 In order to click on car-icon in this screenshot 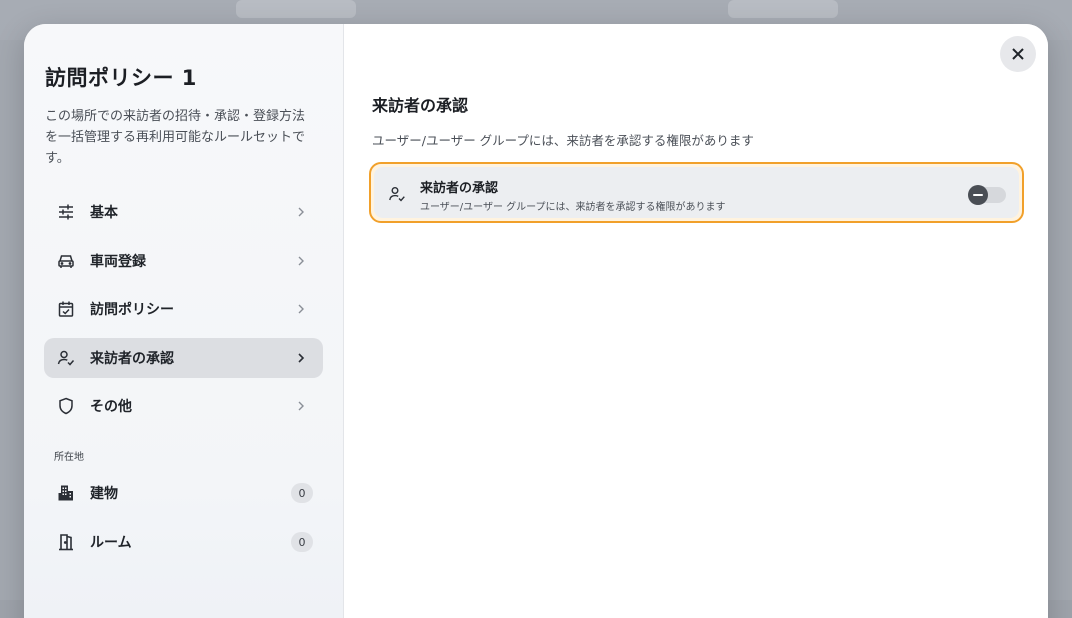, I will do `click(66, 261)`.